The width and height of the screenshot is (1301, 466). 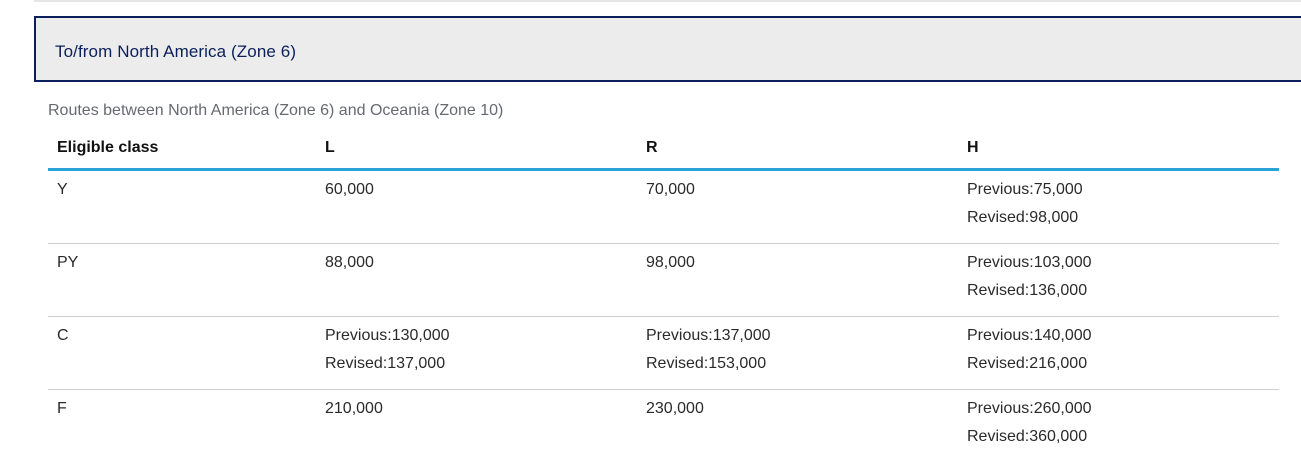 I want to click on class-code: Y, so click(x=62, y=189).